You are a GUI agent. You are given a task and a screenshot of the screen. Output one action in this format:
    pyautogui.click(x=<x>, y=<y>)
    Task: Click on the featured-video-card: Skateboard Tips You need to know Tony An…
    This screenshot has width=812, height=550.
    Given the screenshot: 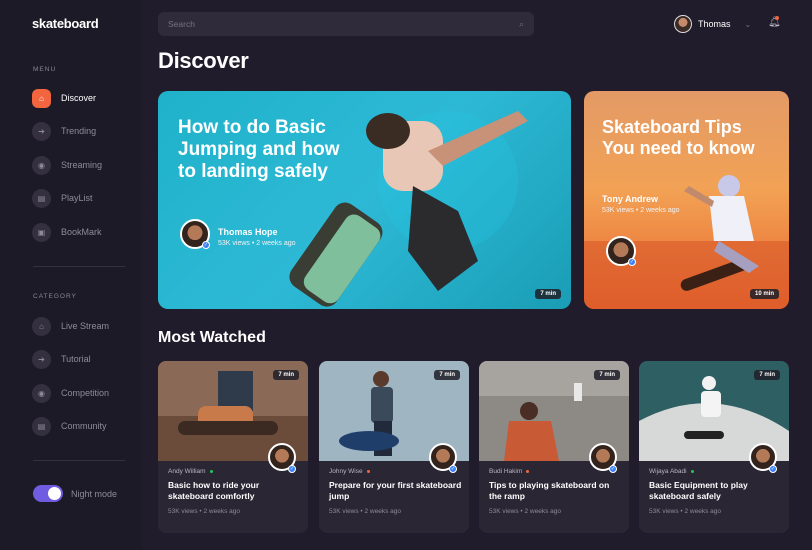 What is the action you would take?
    pyautogui.click(x=686, y=200)
    